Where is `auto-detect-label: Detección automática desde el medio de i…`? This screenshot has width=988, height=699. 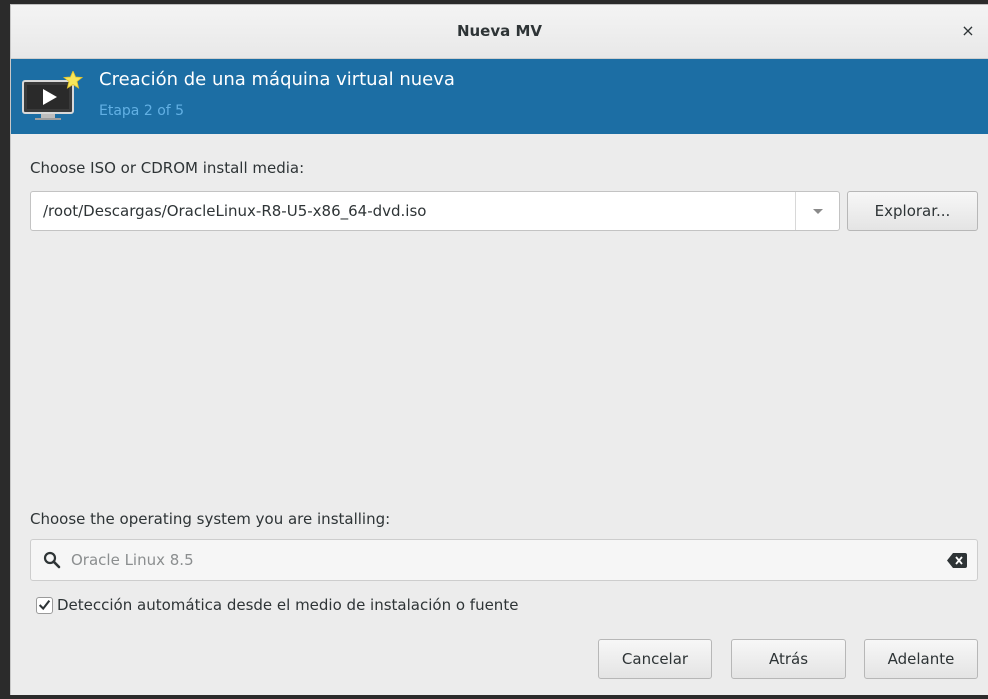 auto-detect-label: Detección automática desde el medio de i… is located at coordinates (287, 605).